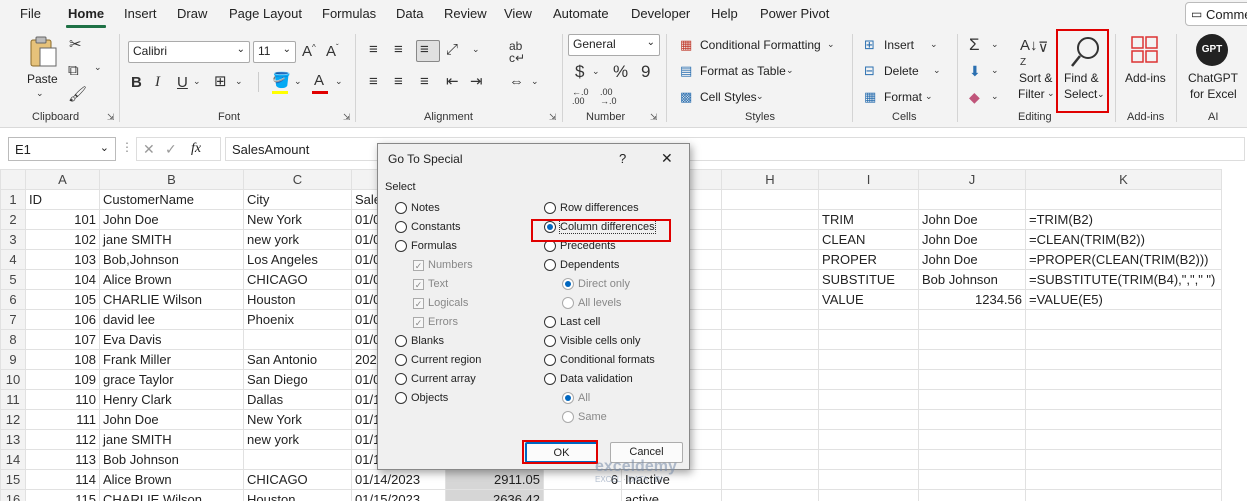 Image resolution: width=1247 pixels, height=501 pixels. What do you see at coordinates (13, 239) in the screenshot?
I see `row-header: 3` at bounding box center [13, 239].